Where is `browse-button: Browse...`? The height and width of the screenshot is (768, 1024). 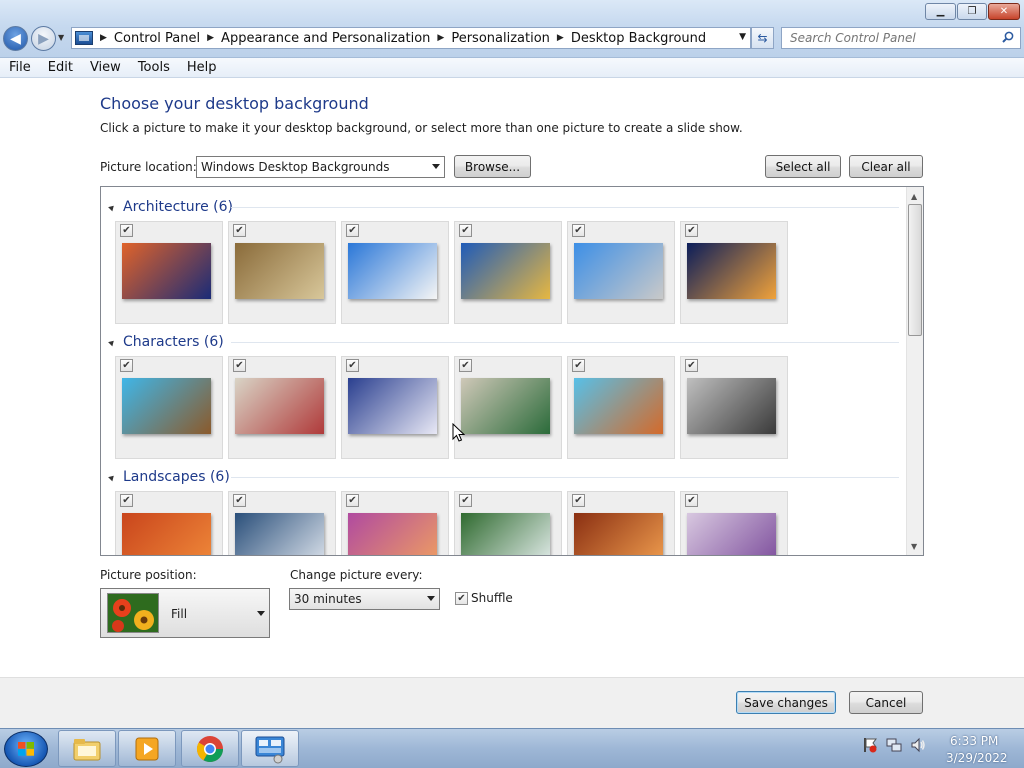 browse-button: Browse... is located at coordinates (492, 166).